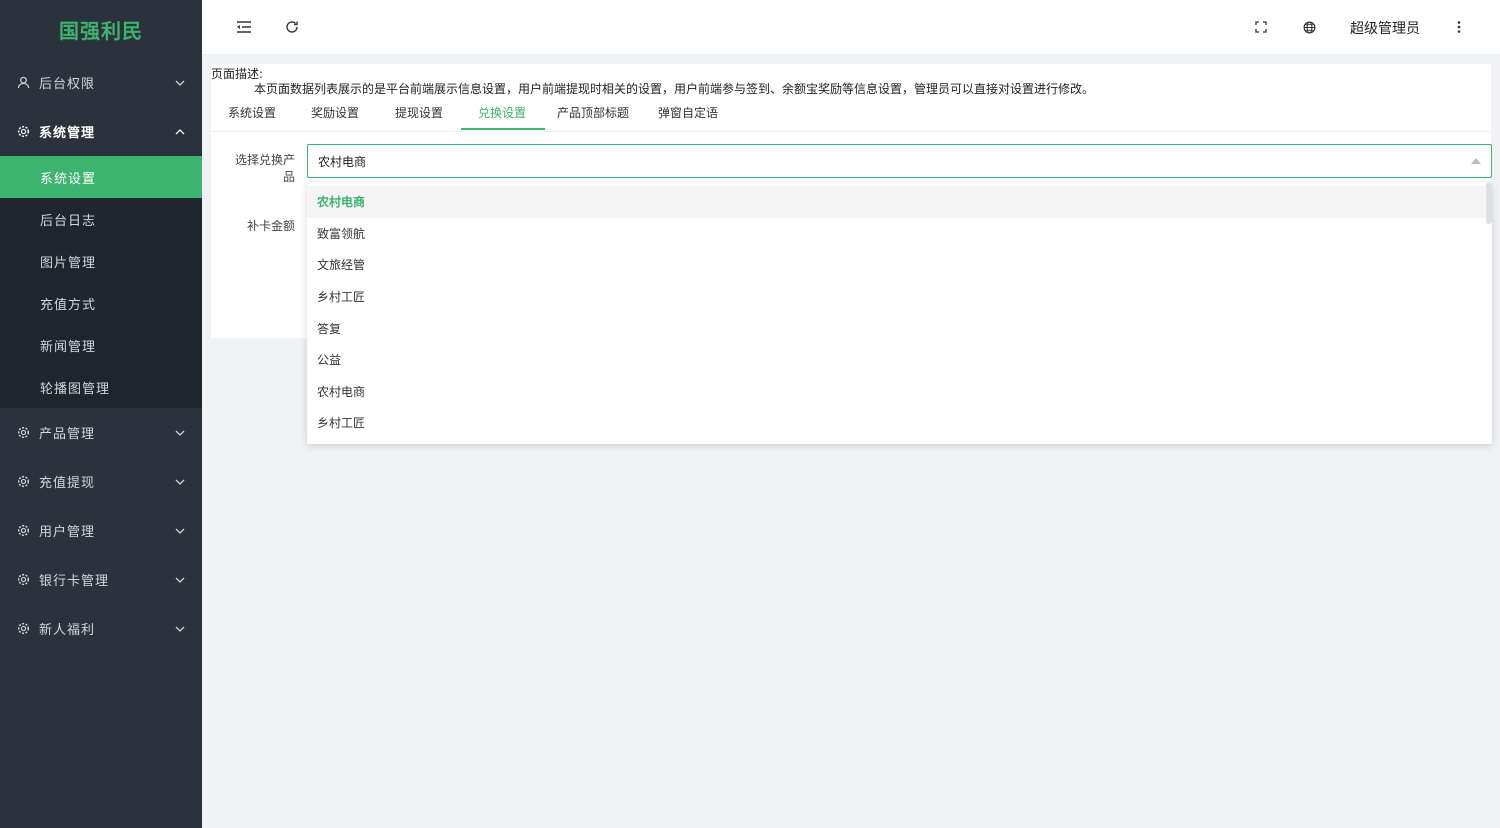  Describe the element at coordinates (899, 360) in the screenshot. I see `dropdown-option: 公益` at that location.